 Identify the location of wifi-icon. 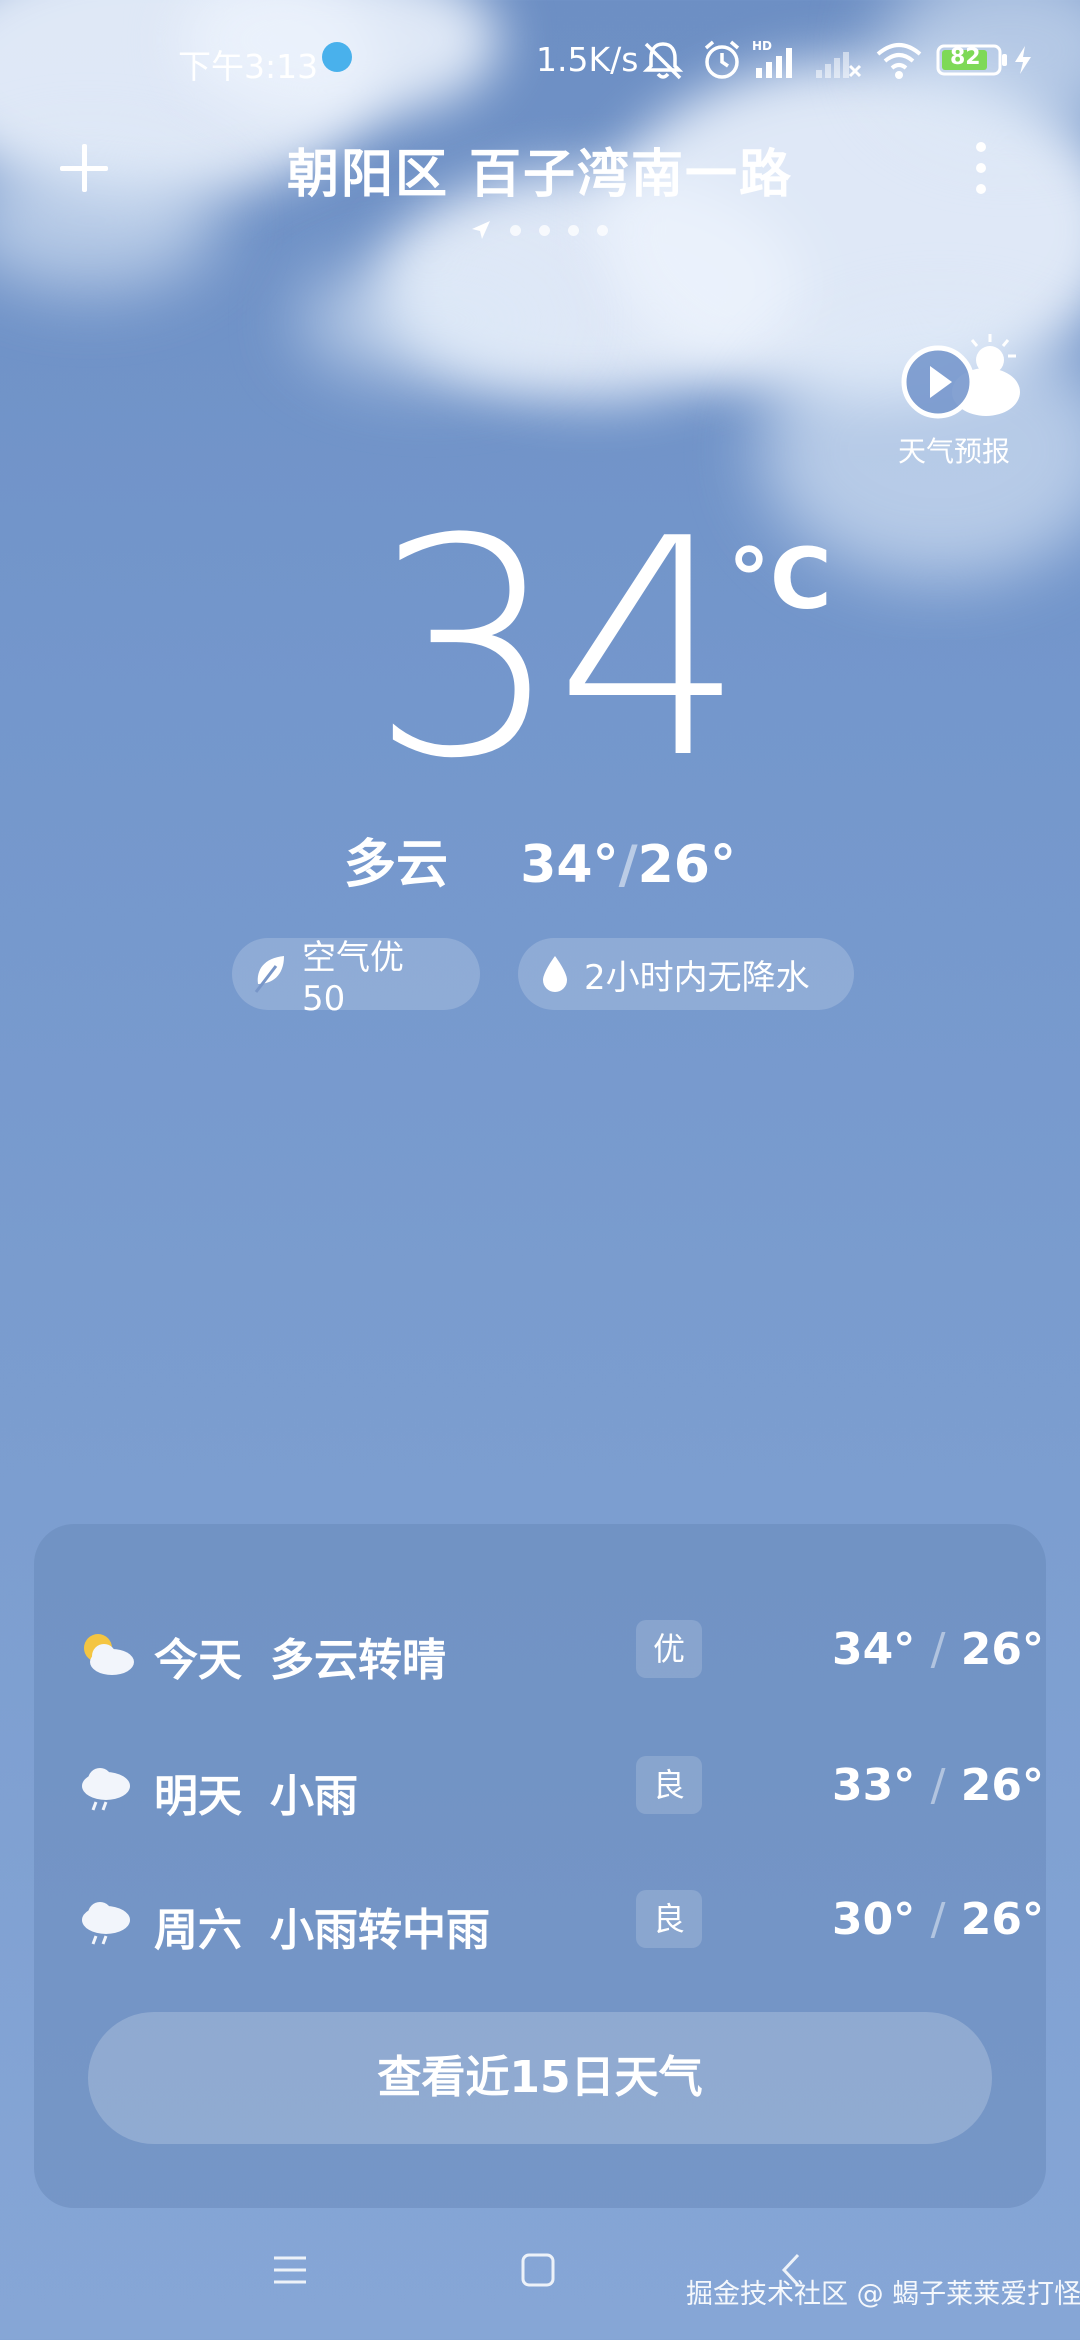
(899, 61).